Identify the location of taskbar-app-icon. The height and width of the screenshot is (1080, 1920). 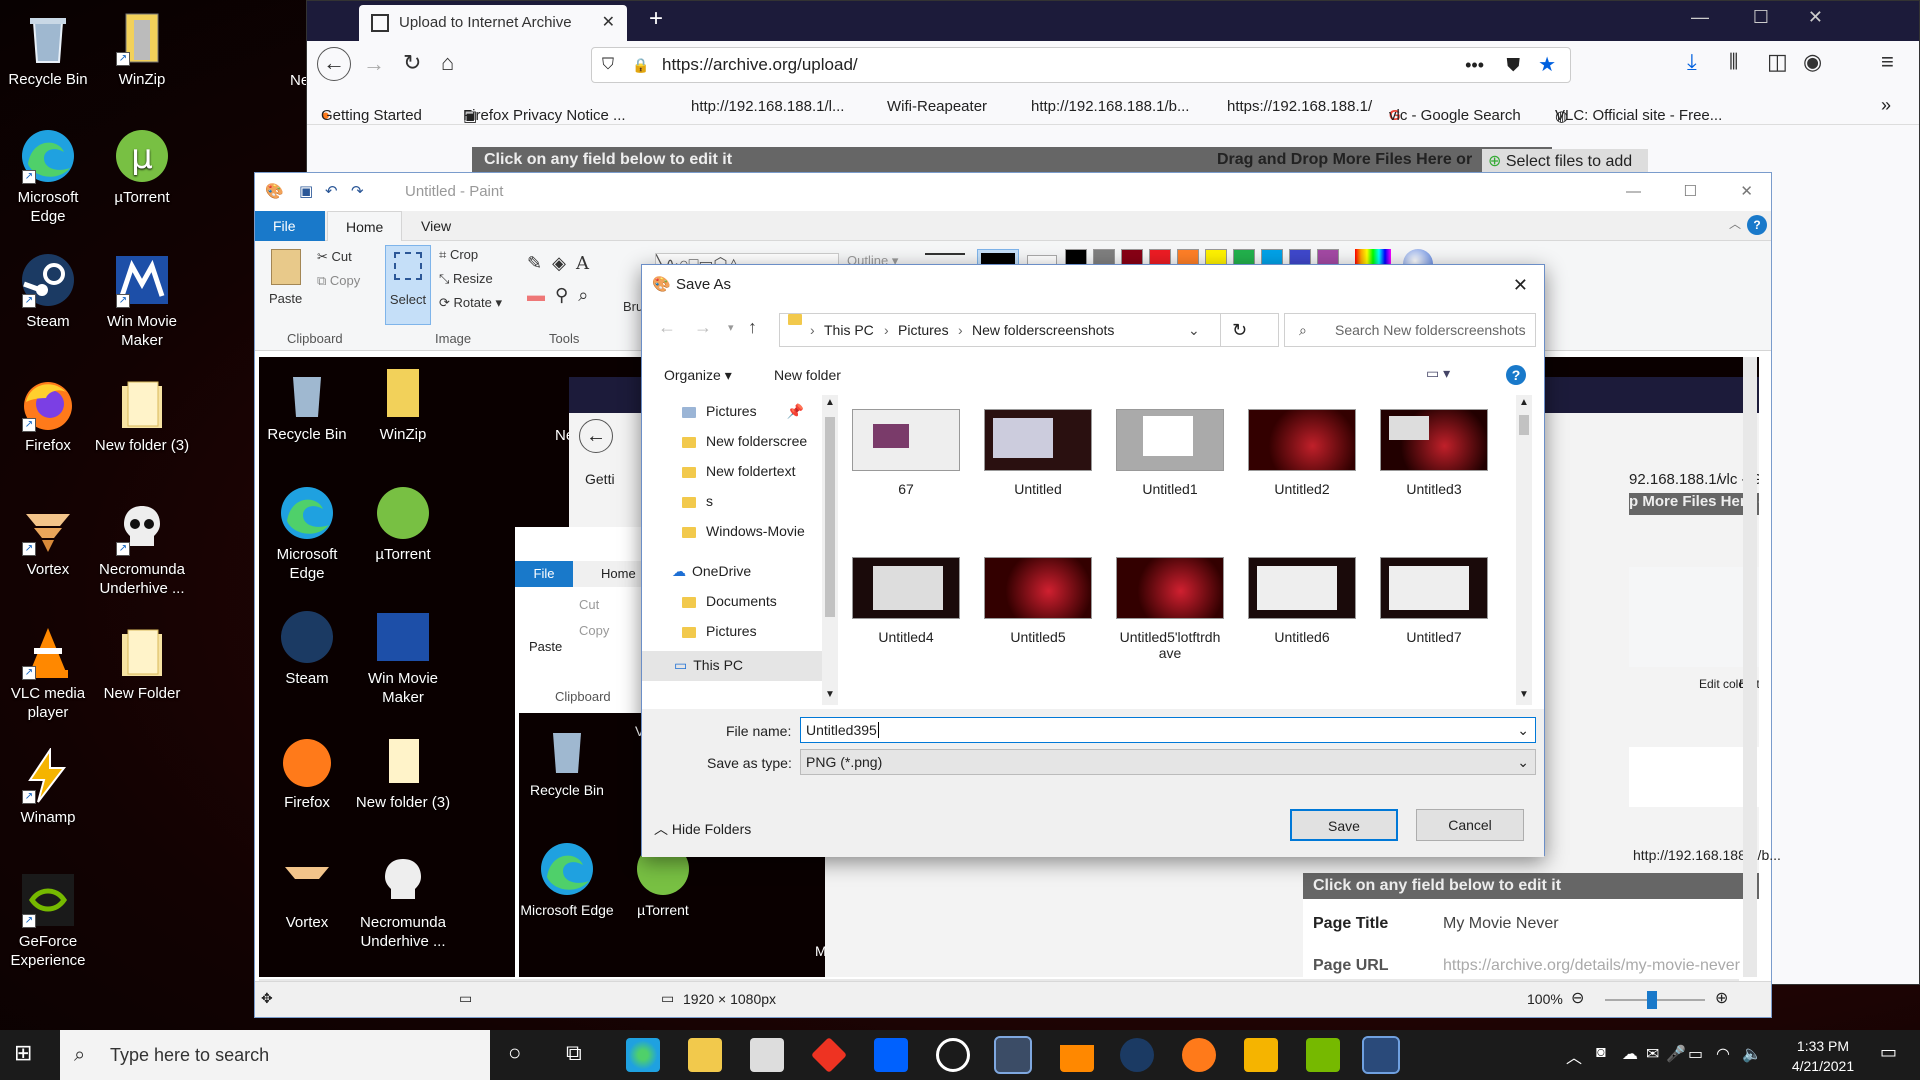
(829, 1055).